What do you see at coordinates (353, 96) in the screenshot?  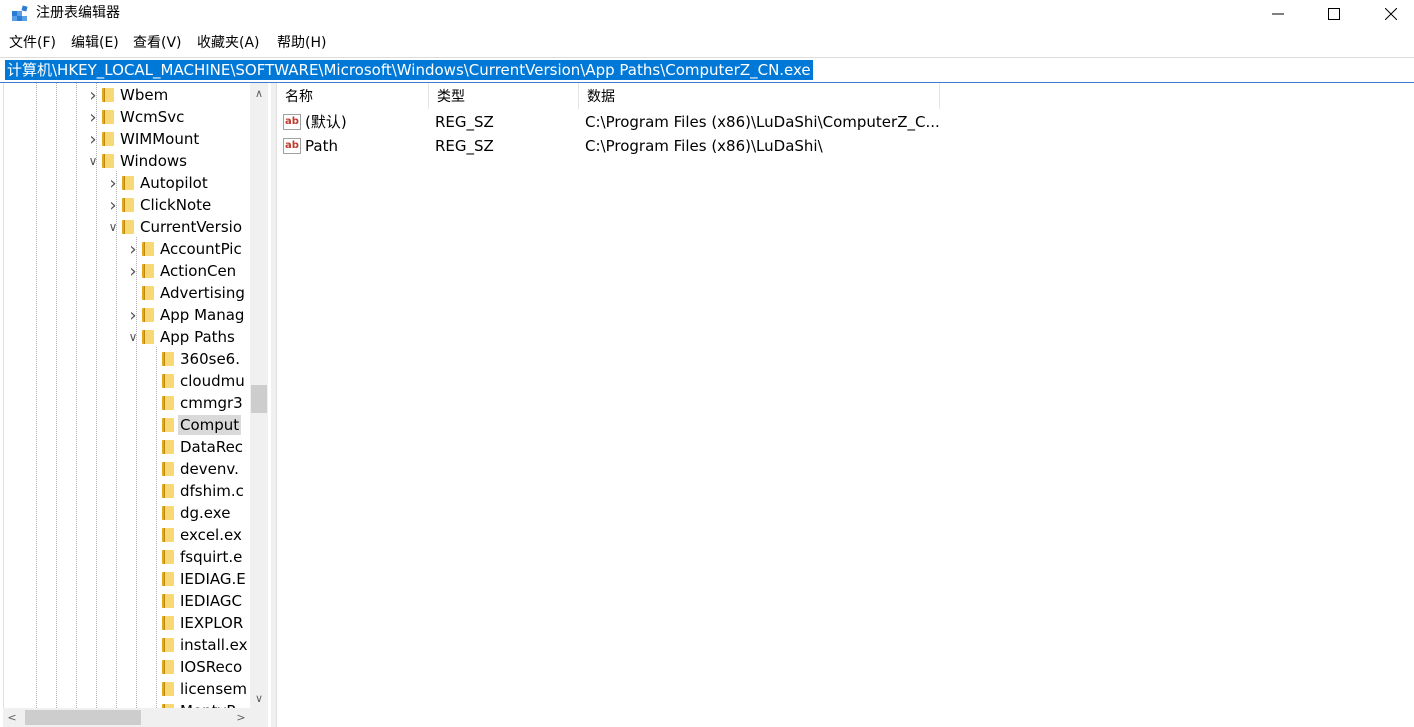 I see `column-name-header: 名称` at bounding box center [353, 96].